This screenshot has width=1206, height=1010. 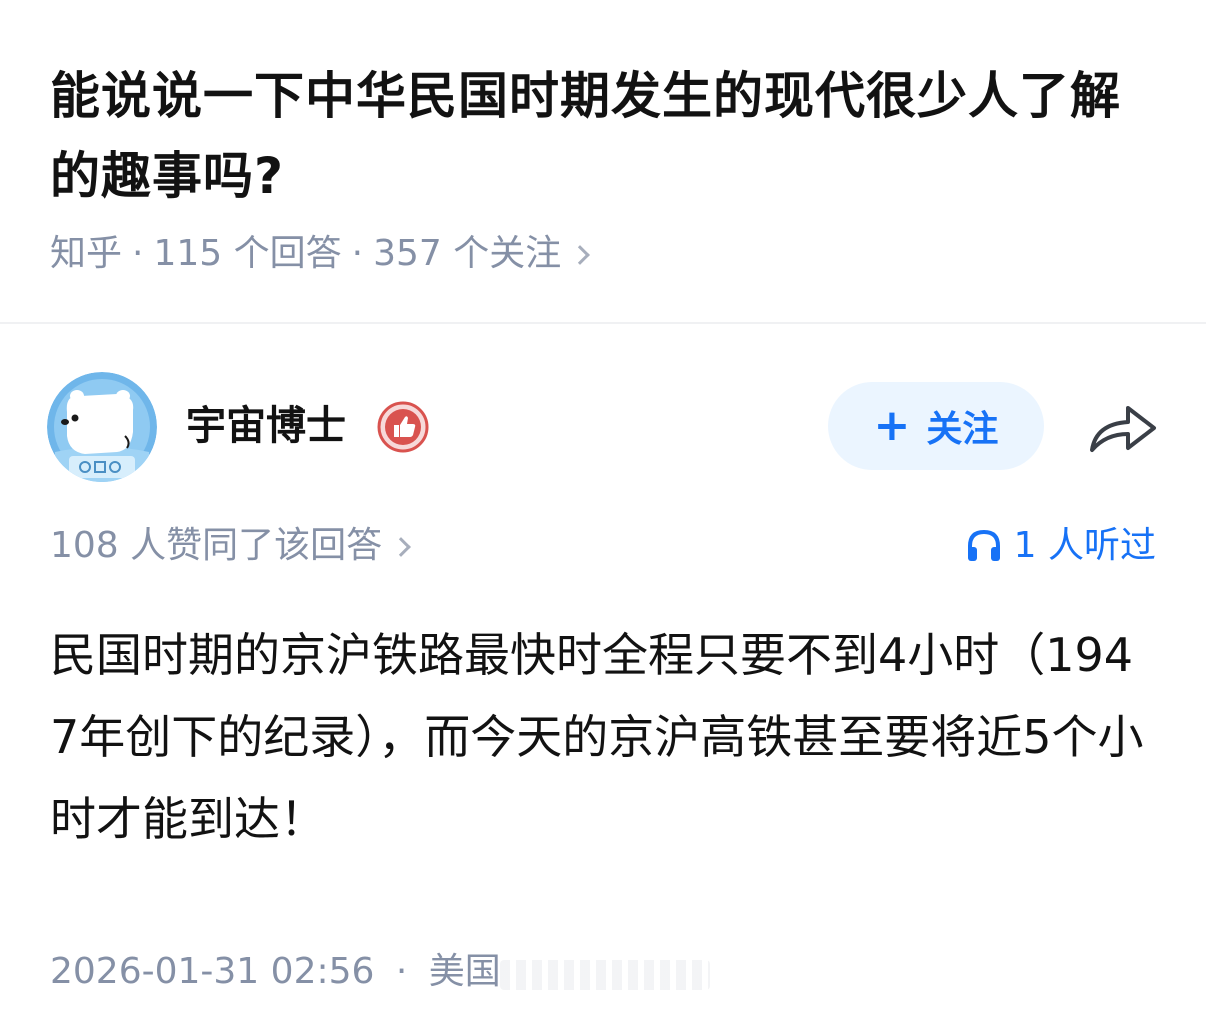 What do you see at coordinates (266, 426) in the screenshot?
I see `author-name: 宇宙博士` at bounding box center [266, 426].